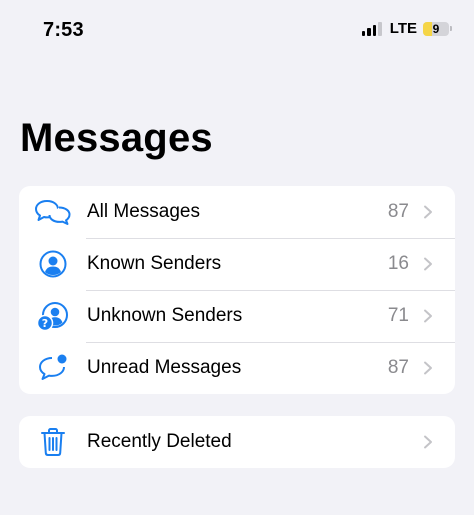 The width and height of the screenshot is (474, 515). Describe the element at coordinates (53, 212) in the screenshot. I see `chat-bubbles-icon` at that location.